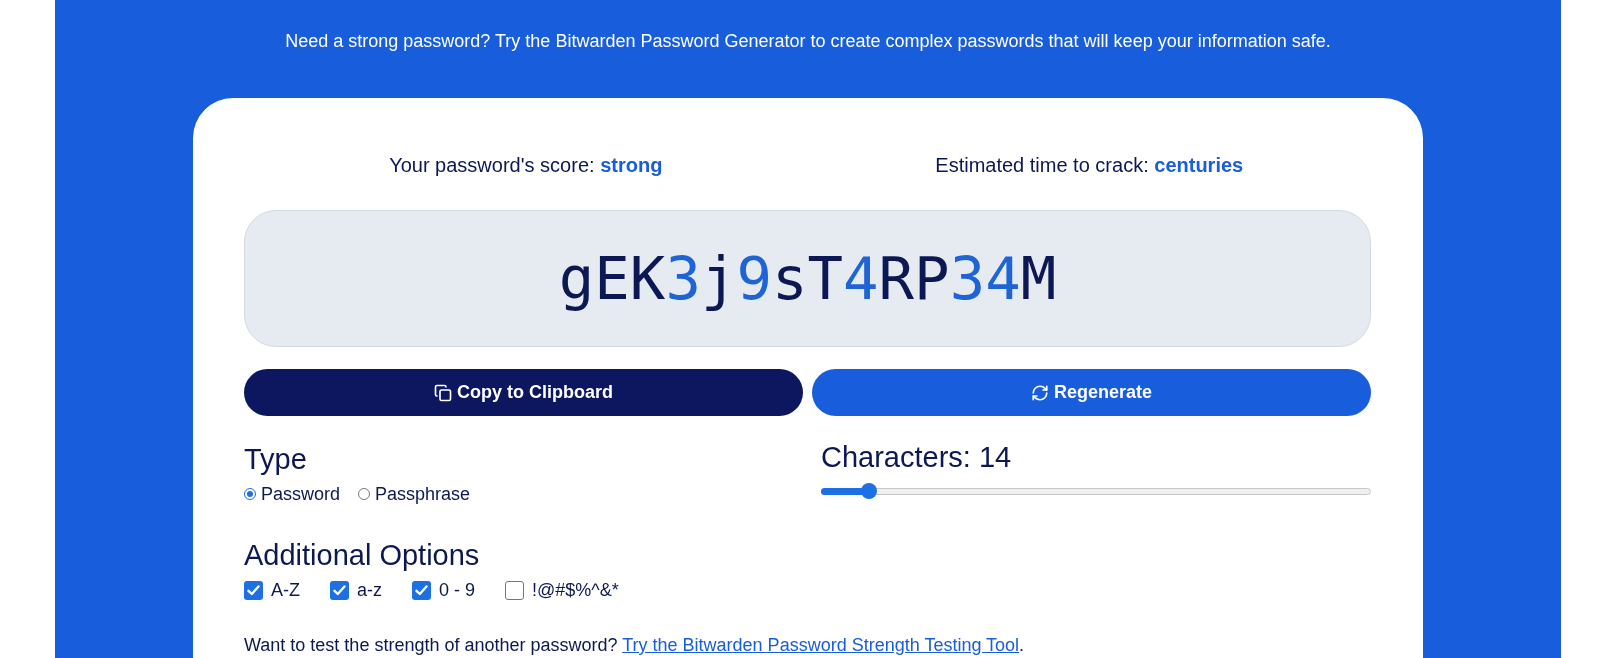 Image resolution: width=1600 pixels, height=658 pixels. I want to click on radio-label: Passphrase, so click(423, 494).